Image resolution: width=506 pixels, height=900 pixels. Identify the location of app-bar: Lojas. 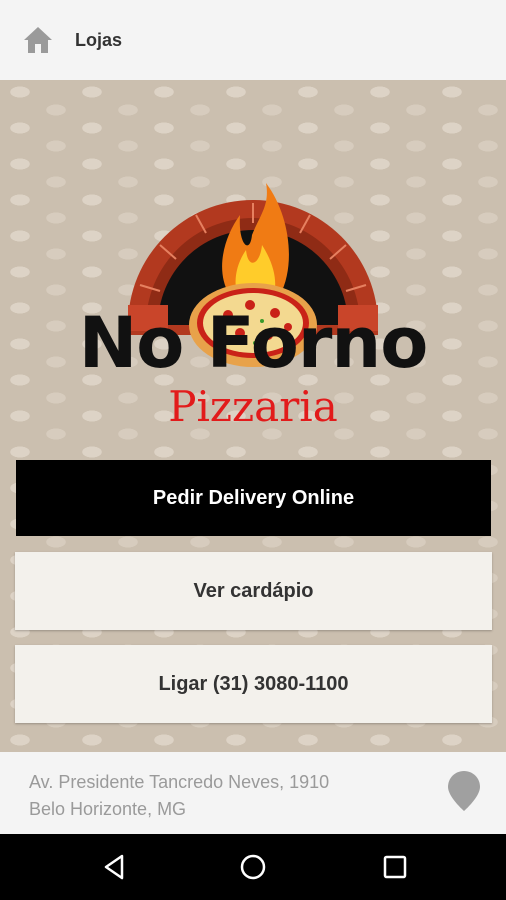
(253, 40).